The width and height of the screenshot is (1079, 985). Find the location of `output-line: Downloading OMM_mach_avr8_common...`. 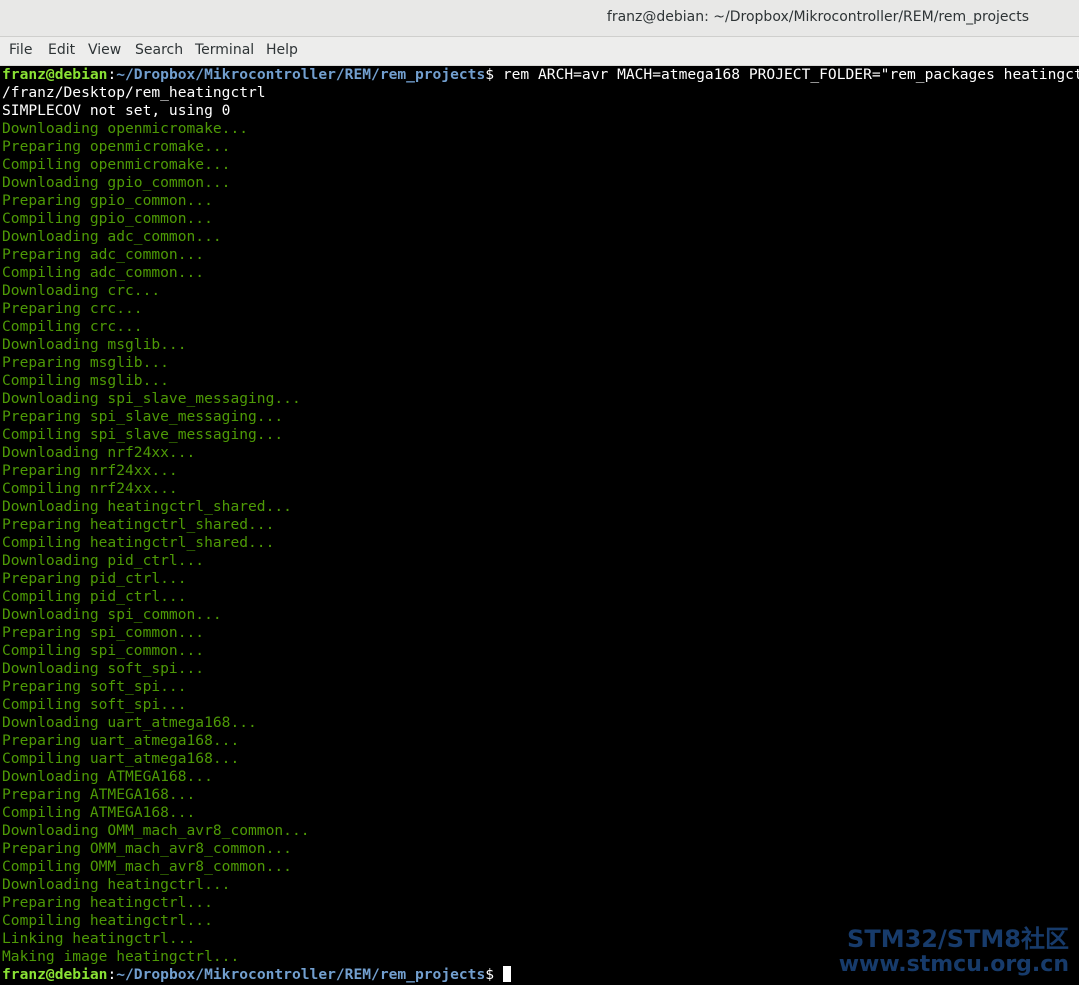

output-line: Downloading OMM_mach_avr8_common... is located at coordinates (156, 830).